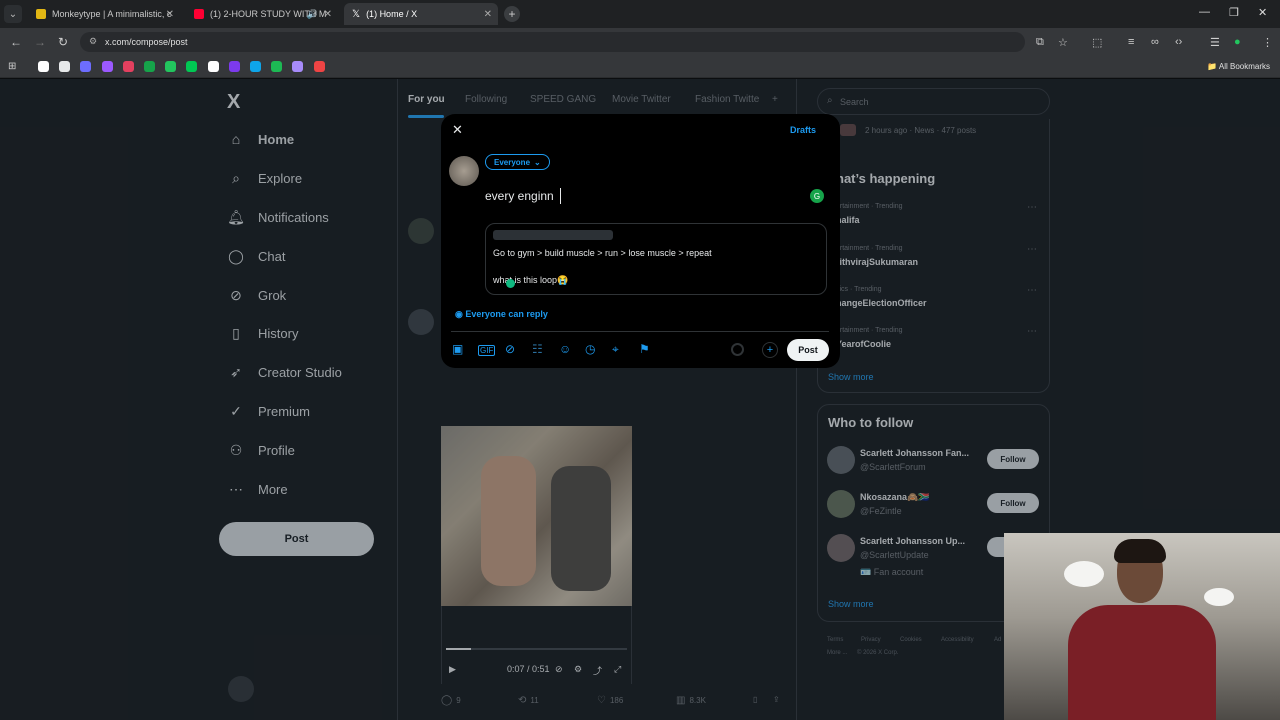  Describe the element at coordinates (296, 539) in the screenshot. I see `sidebar-post-button: Post` at that location.